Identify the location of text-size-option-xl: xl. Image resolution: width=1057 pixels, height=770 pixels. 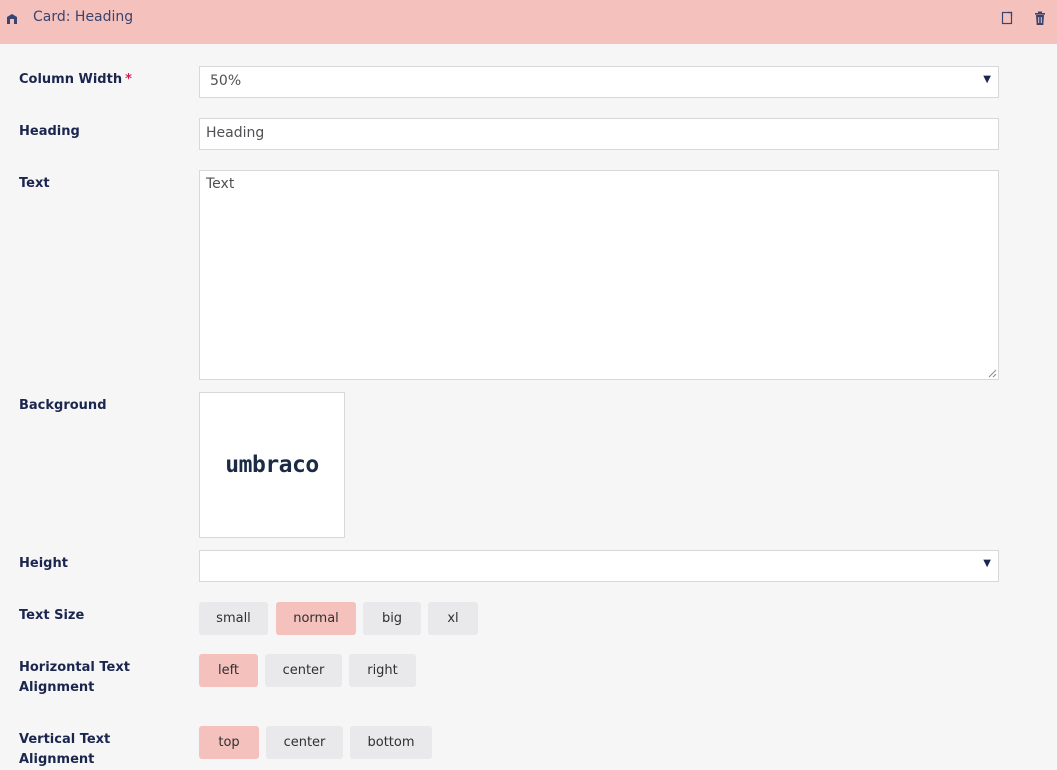
(453, 618).